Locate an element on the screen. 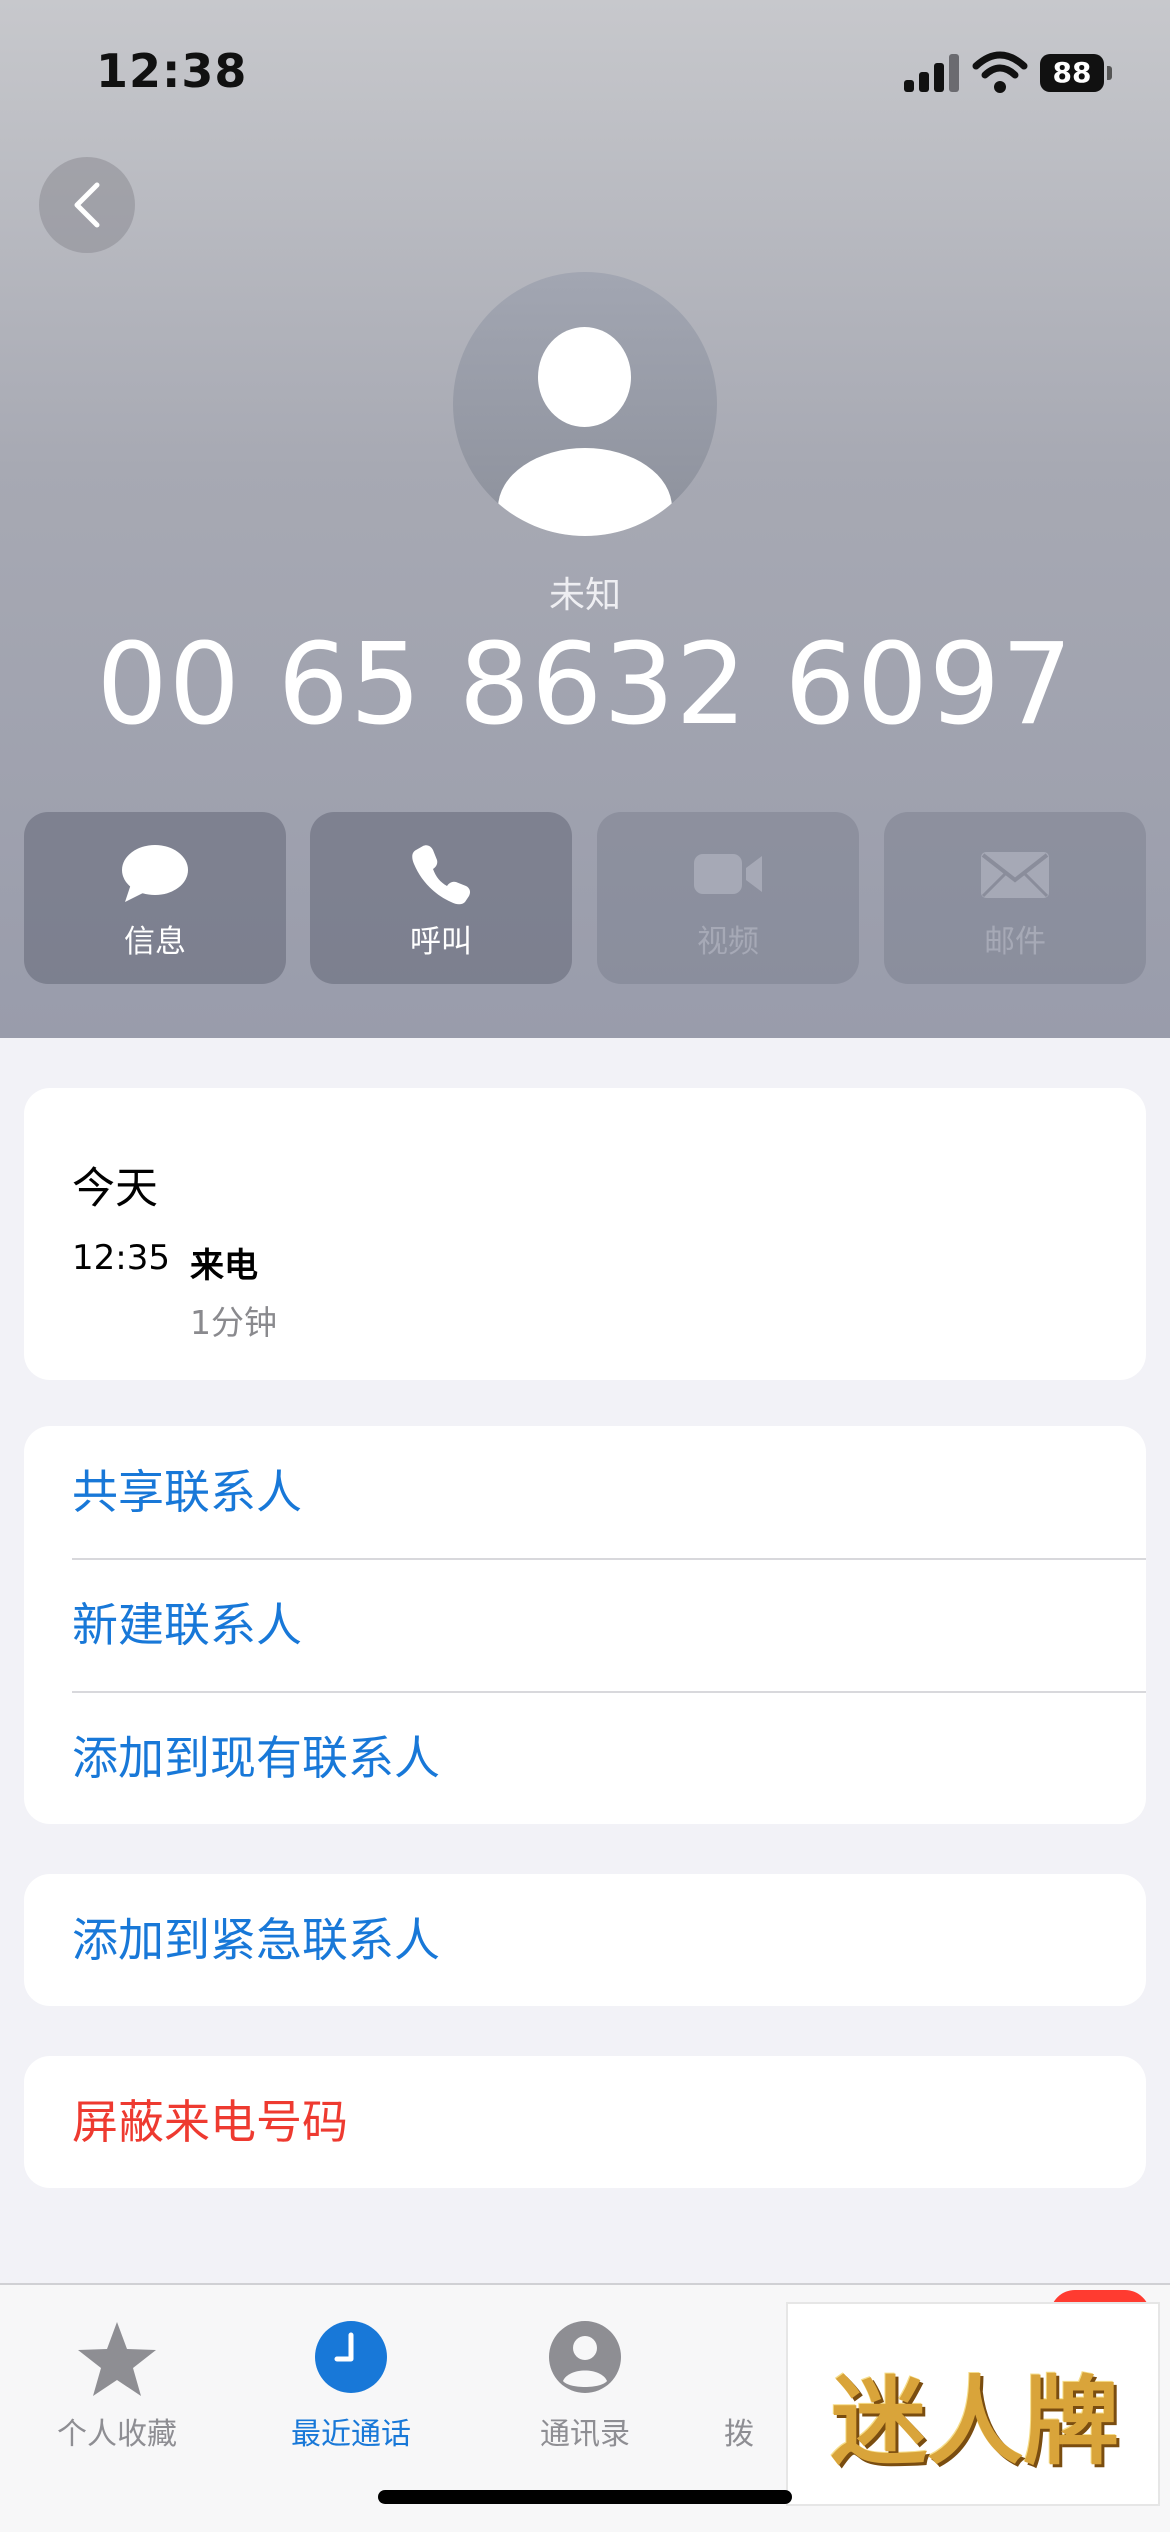 The image size is (1170, 2532). video-button: 视频 is located at coordinates (728, 898).